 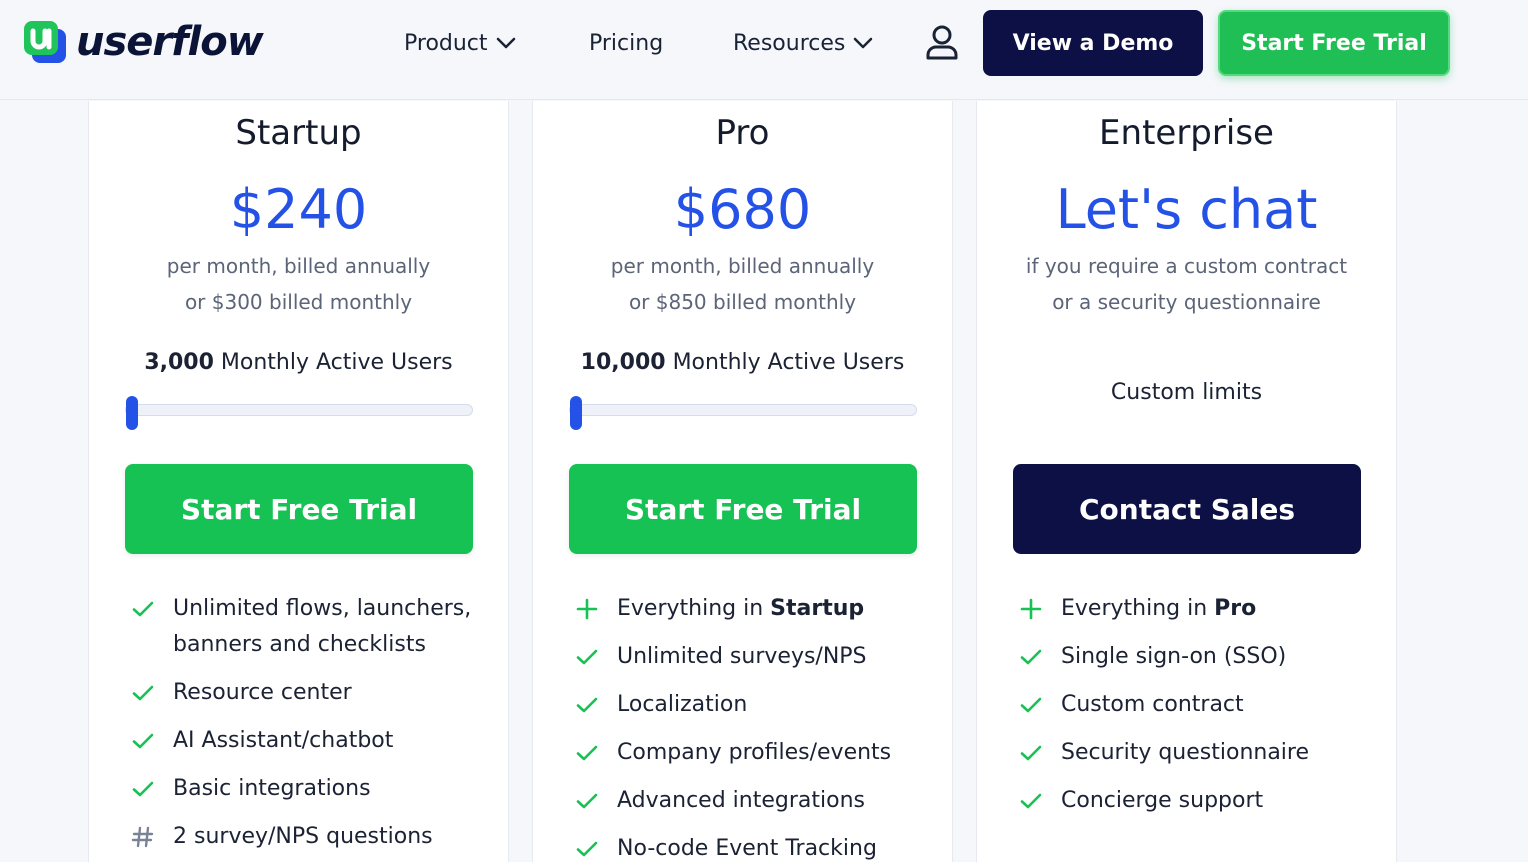 I want to click on plan-price: $240, so click(x=298, y=209).